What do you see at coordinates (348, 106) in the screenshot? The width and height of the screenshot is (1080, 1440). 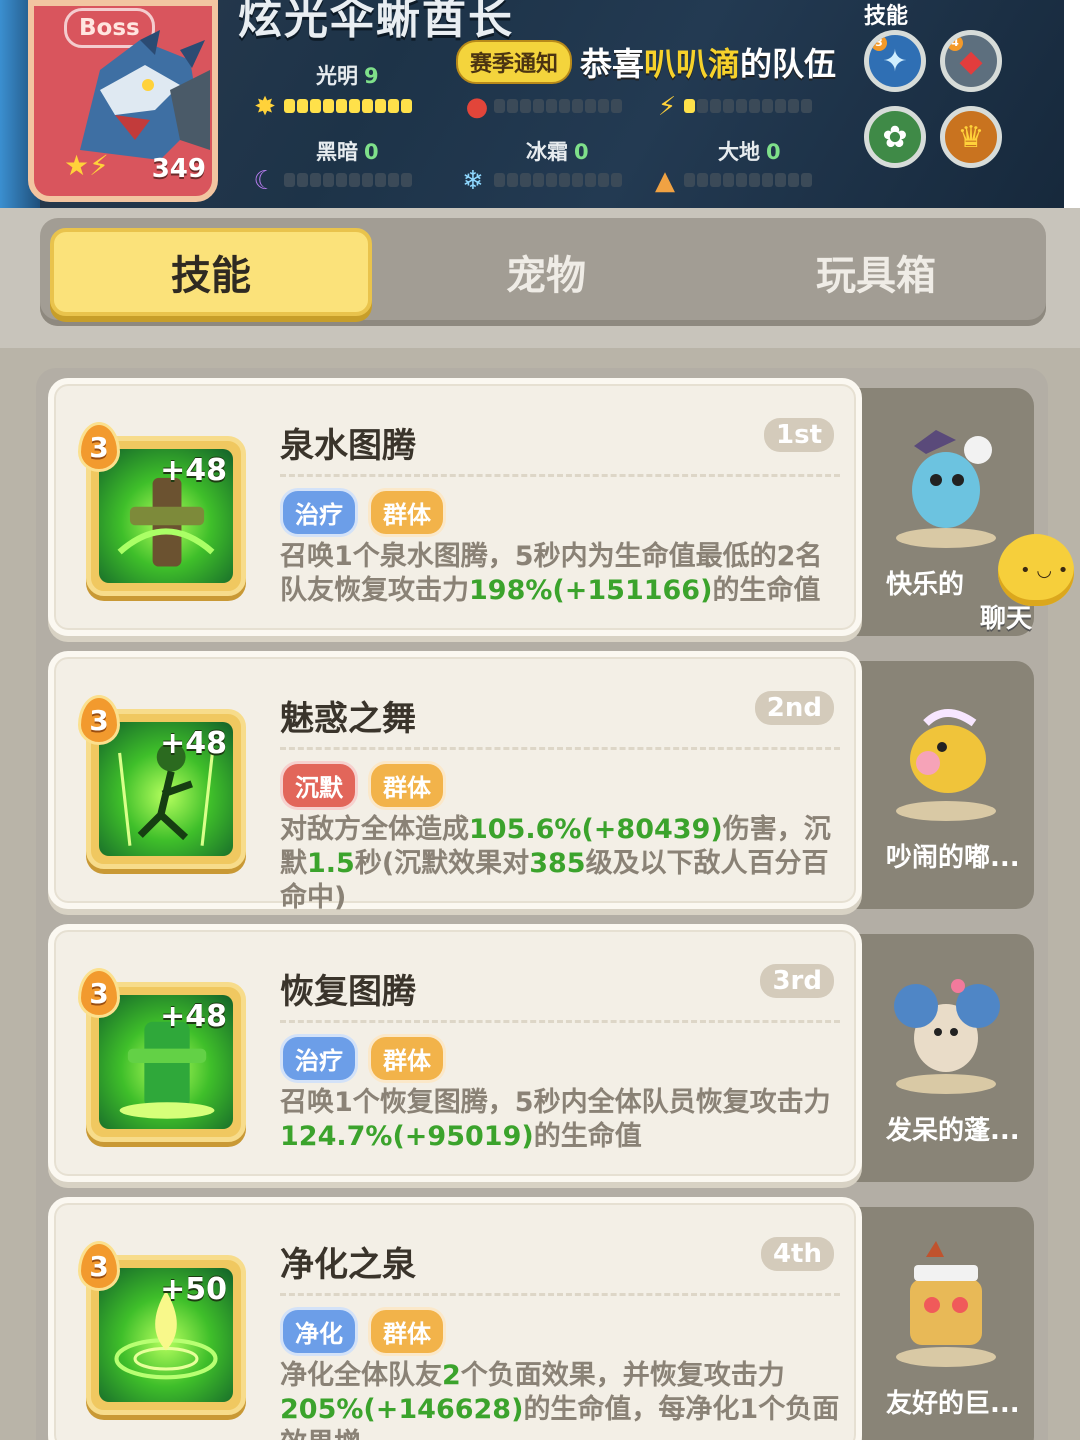 I see `element-light-bar` at bounding box center [348, 106].